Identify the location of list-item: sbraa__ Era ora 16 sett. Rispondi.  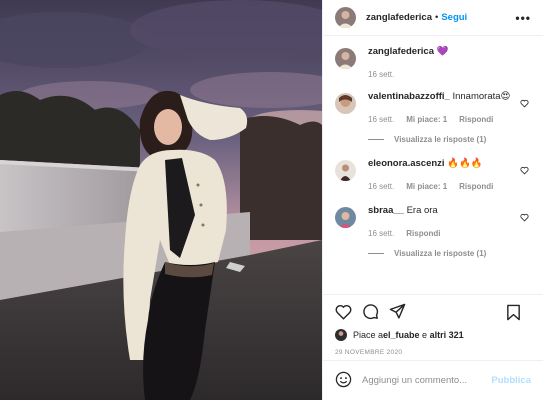
(433, 221).